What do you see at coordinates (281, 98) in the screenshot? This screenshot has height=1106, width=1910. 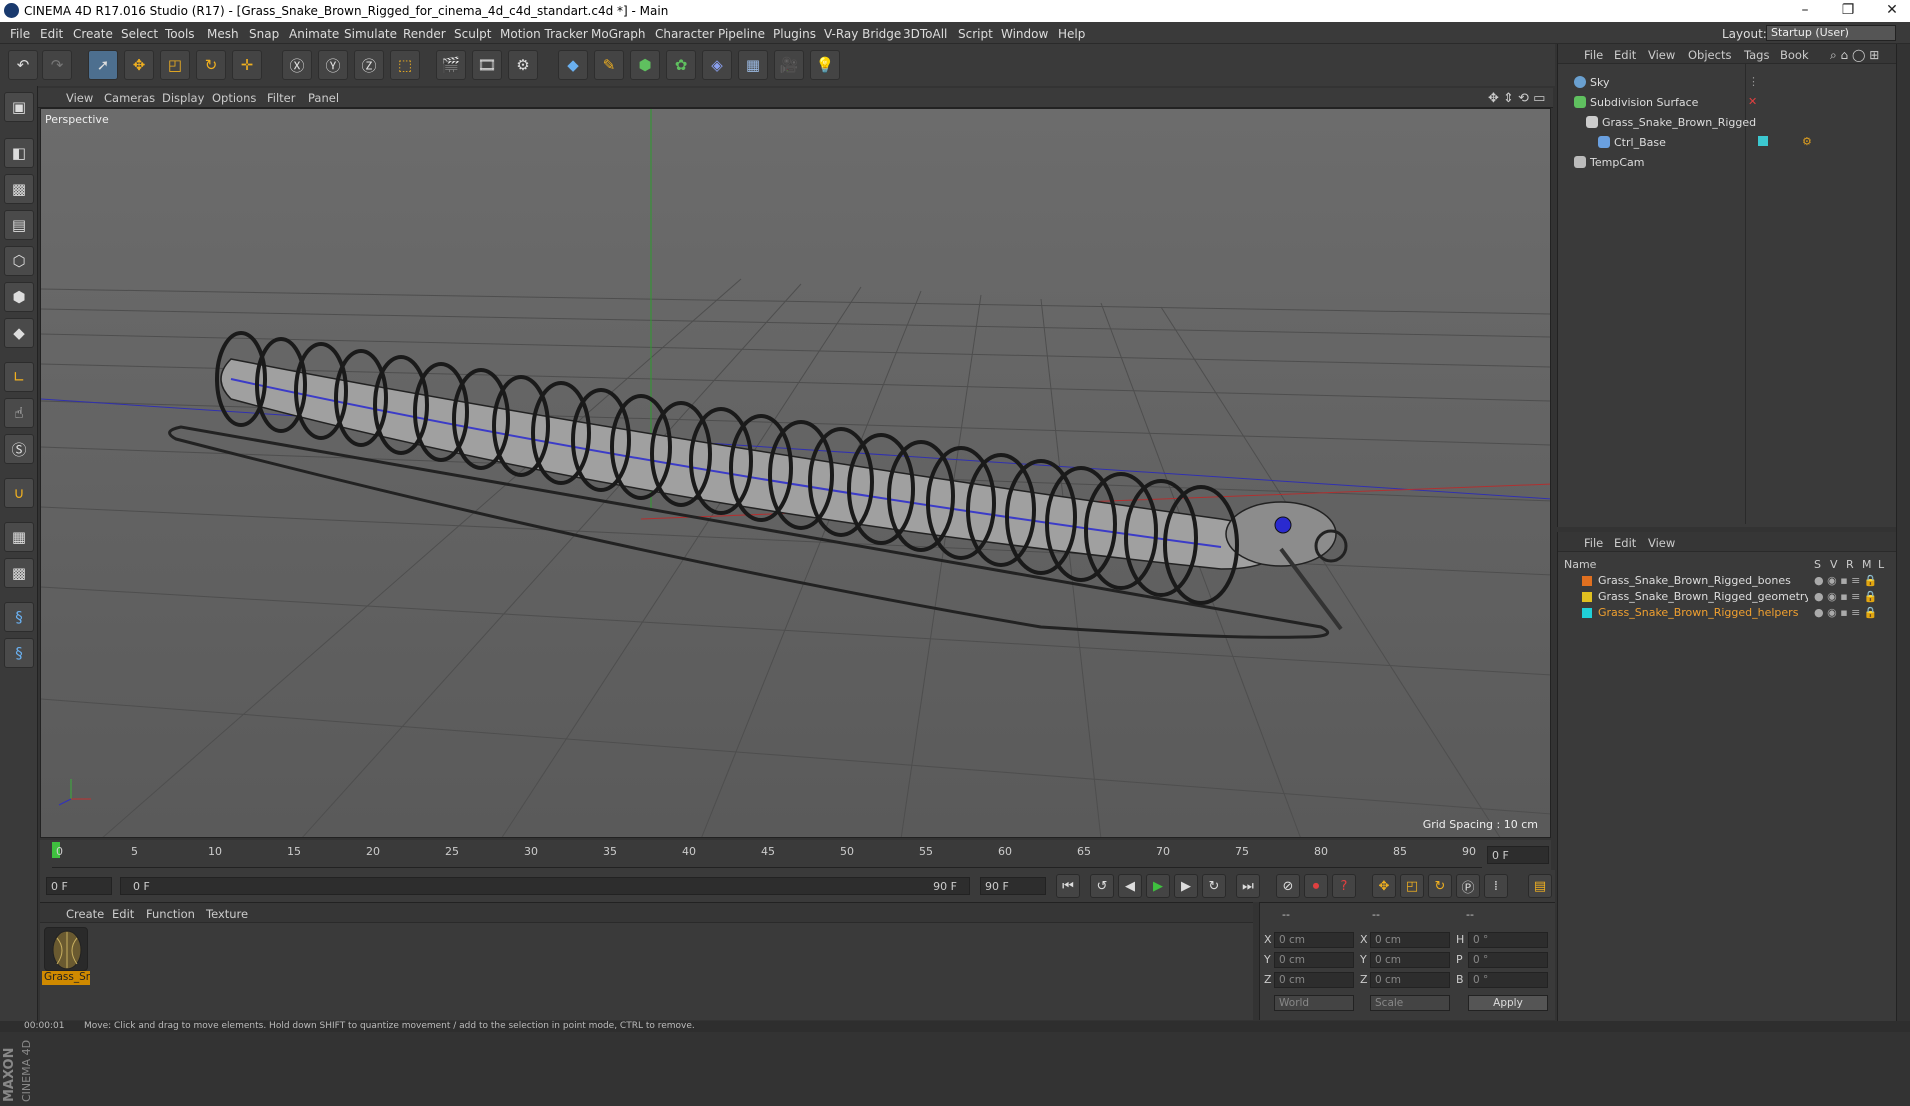 I see `vp-menu-filter: Filter` at bounding box center [281, 98].